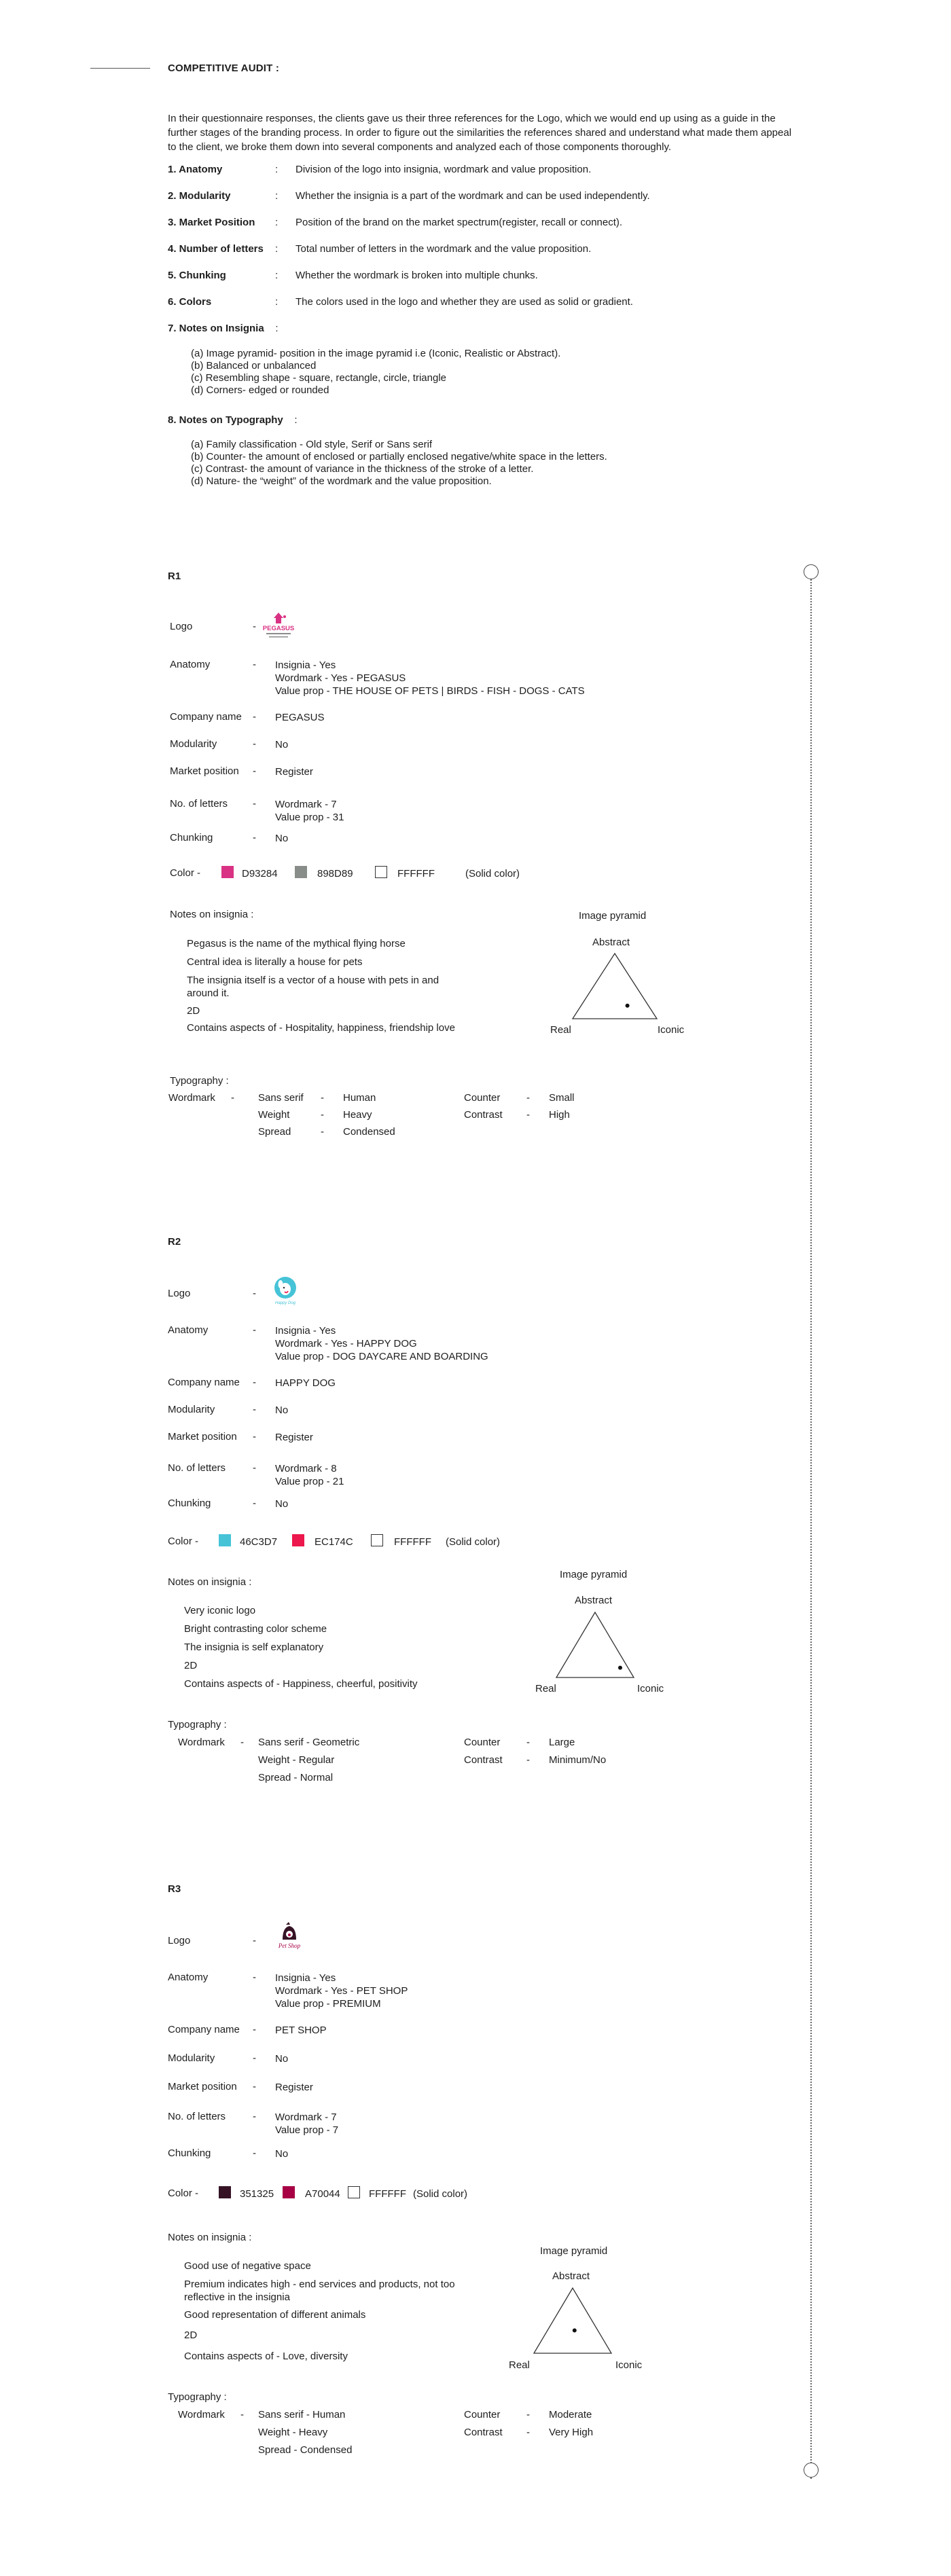 The width and height of the screenshot is (951, 2576). What do you see at coordinates (650, 1689) in the screenshot?
I see `r2-pyramid-iconic-label: Iconic` at bounding box center [650, 1689].